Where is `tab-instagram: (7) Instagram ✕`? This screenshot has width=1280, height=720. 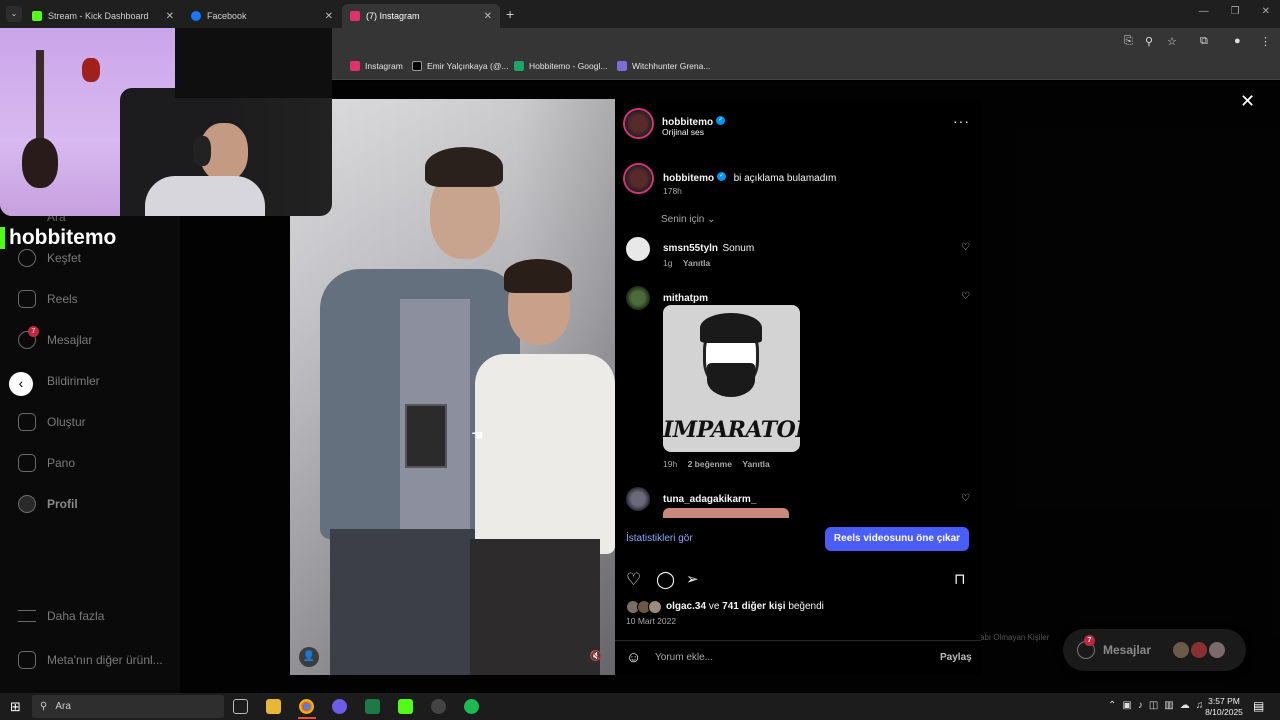 tab-instagram: (7) Instagram ✕ is located at coordinates (421, 16).